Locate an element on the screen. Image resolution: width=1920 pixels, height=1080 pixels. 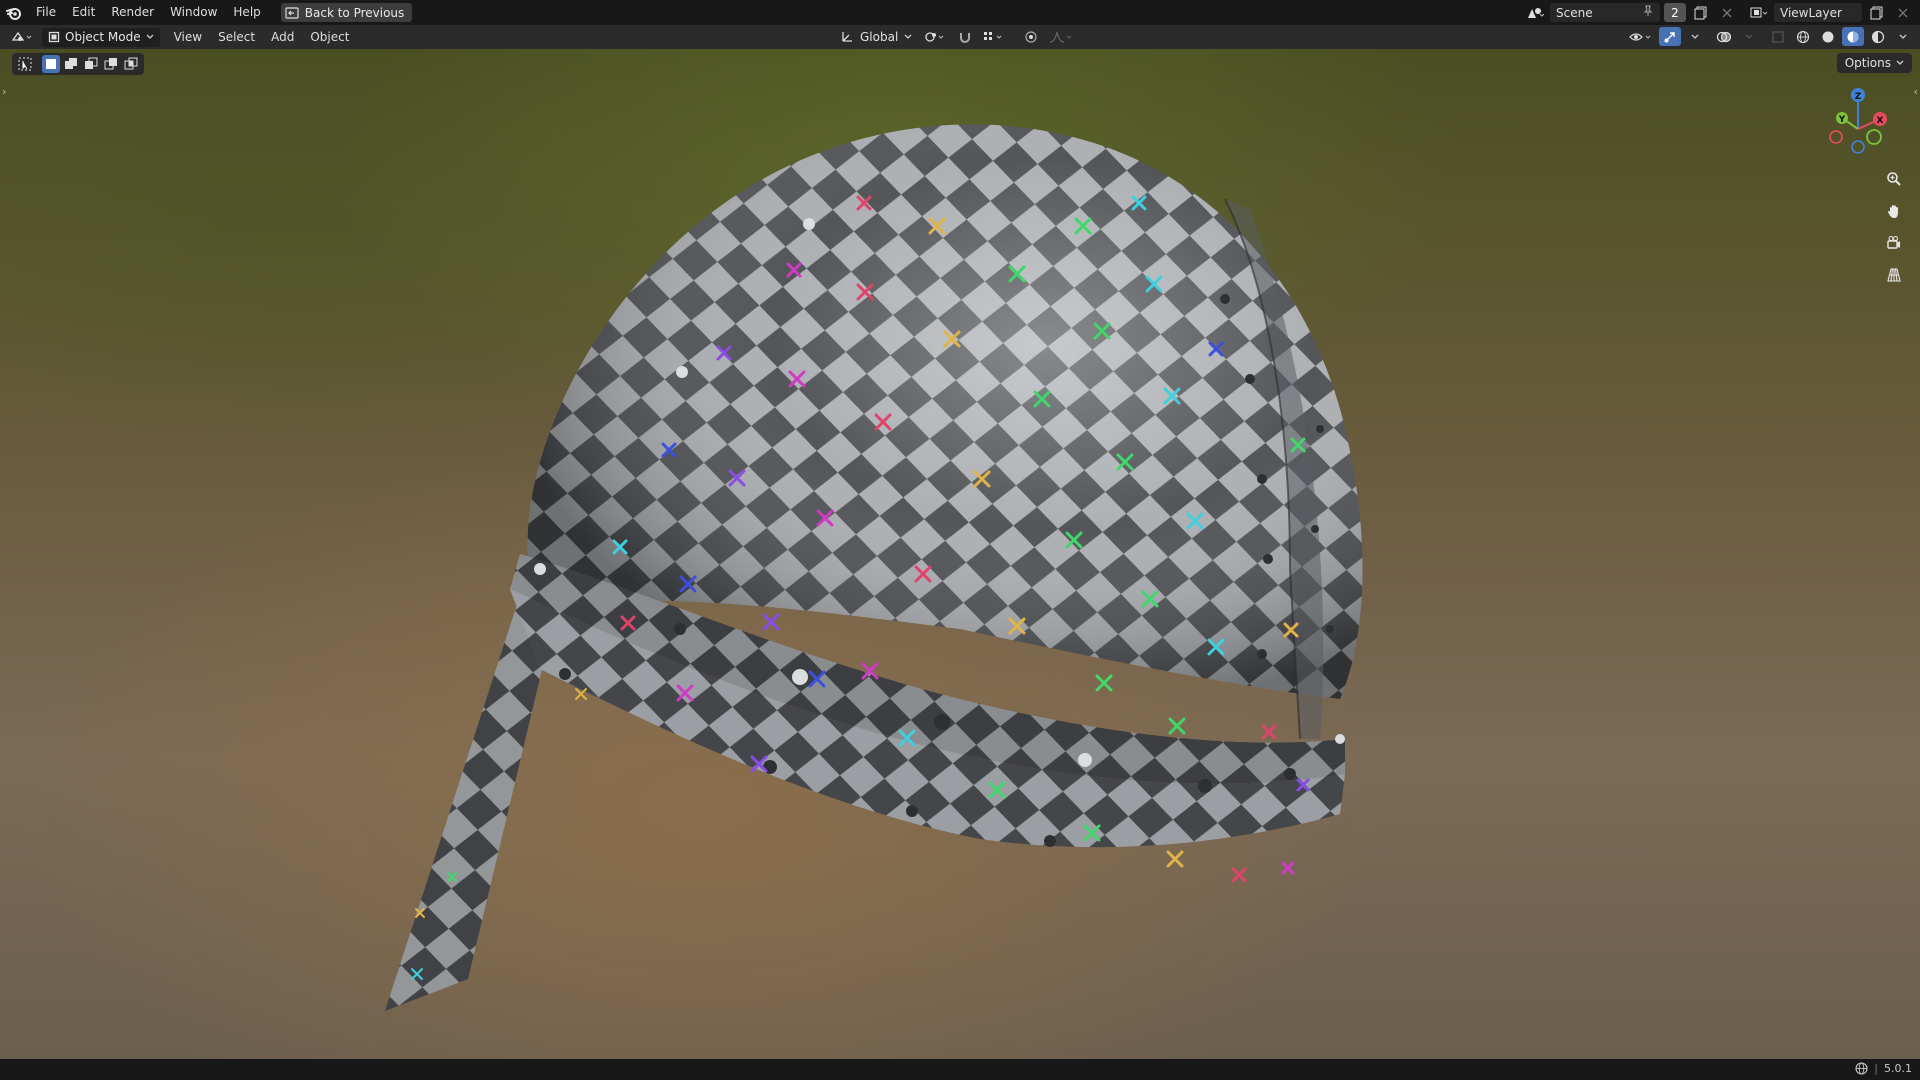
scene-name-label: Scene is located at coordinates (1574, 12).